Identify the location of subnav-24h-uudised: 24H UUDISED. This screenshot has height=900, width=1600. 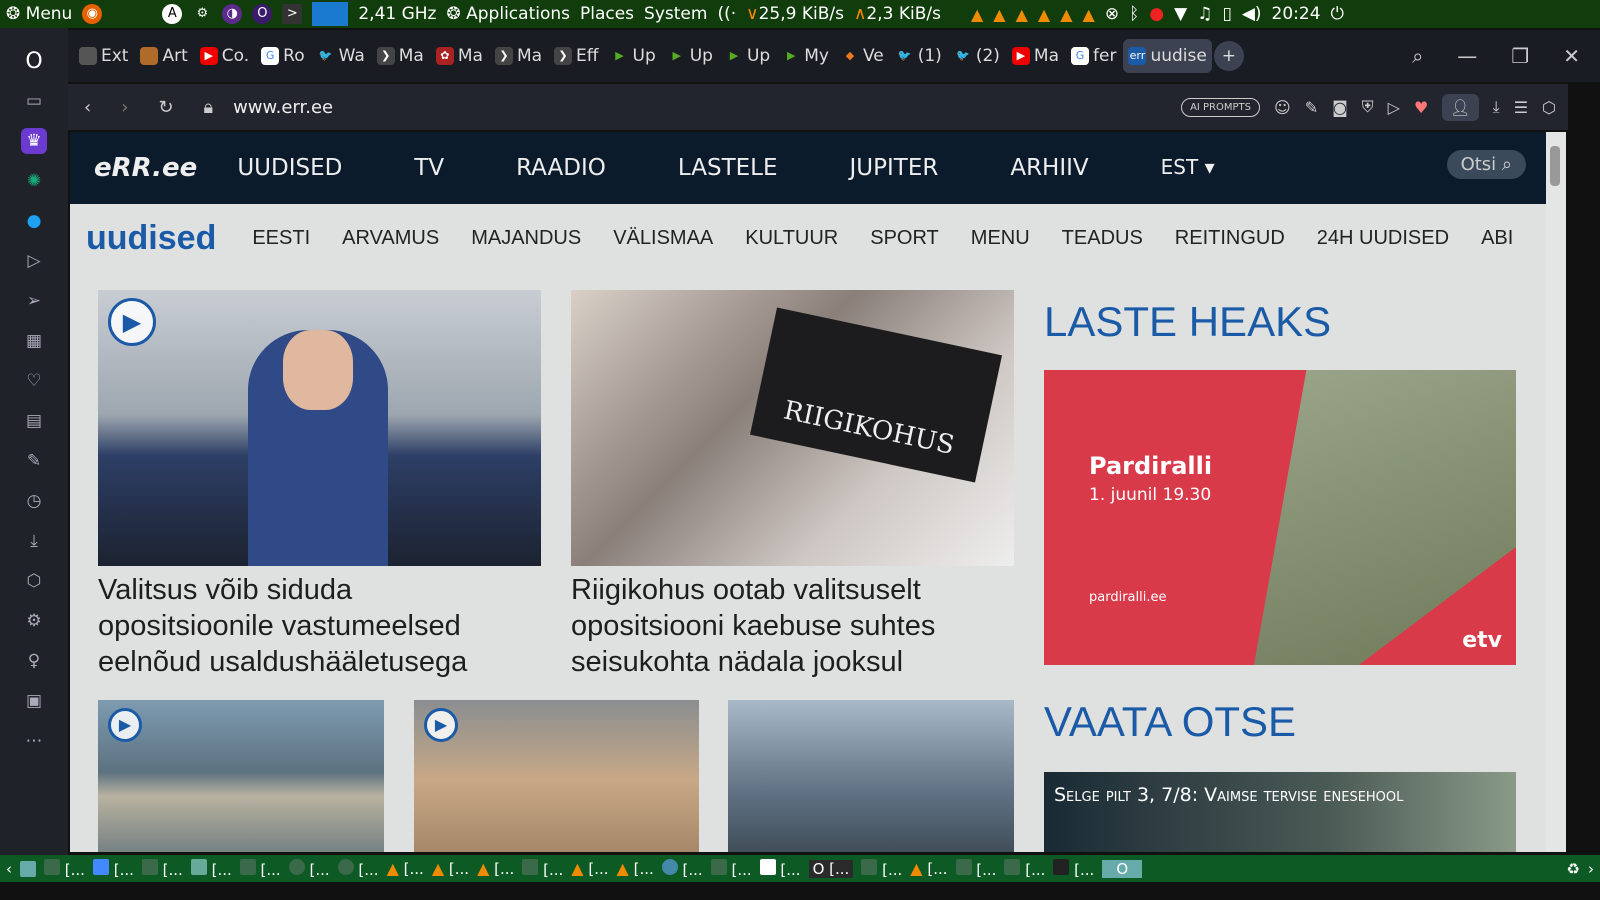
(1383, 238).